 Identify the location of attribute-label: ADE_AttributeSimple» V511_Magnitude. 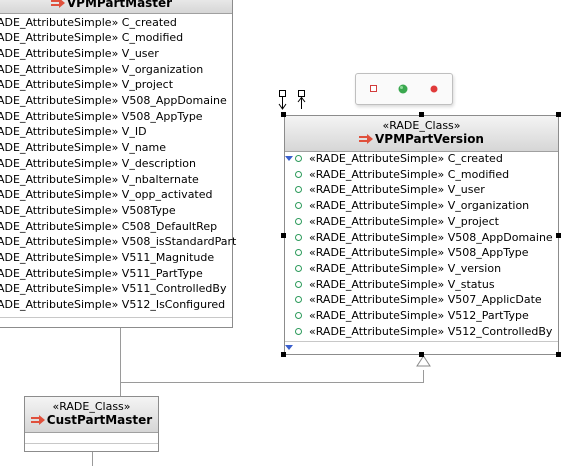
(107, 257).